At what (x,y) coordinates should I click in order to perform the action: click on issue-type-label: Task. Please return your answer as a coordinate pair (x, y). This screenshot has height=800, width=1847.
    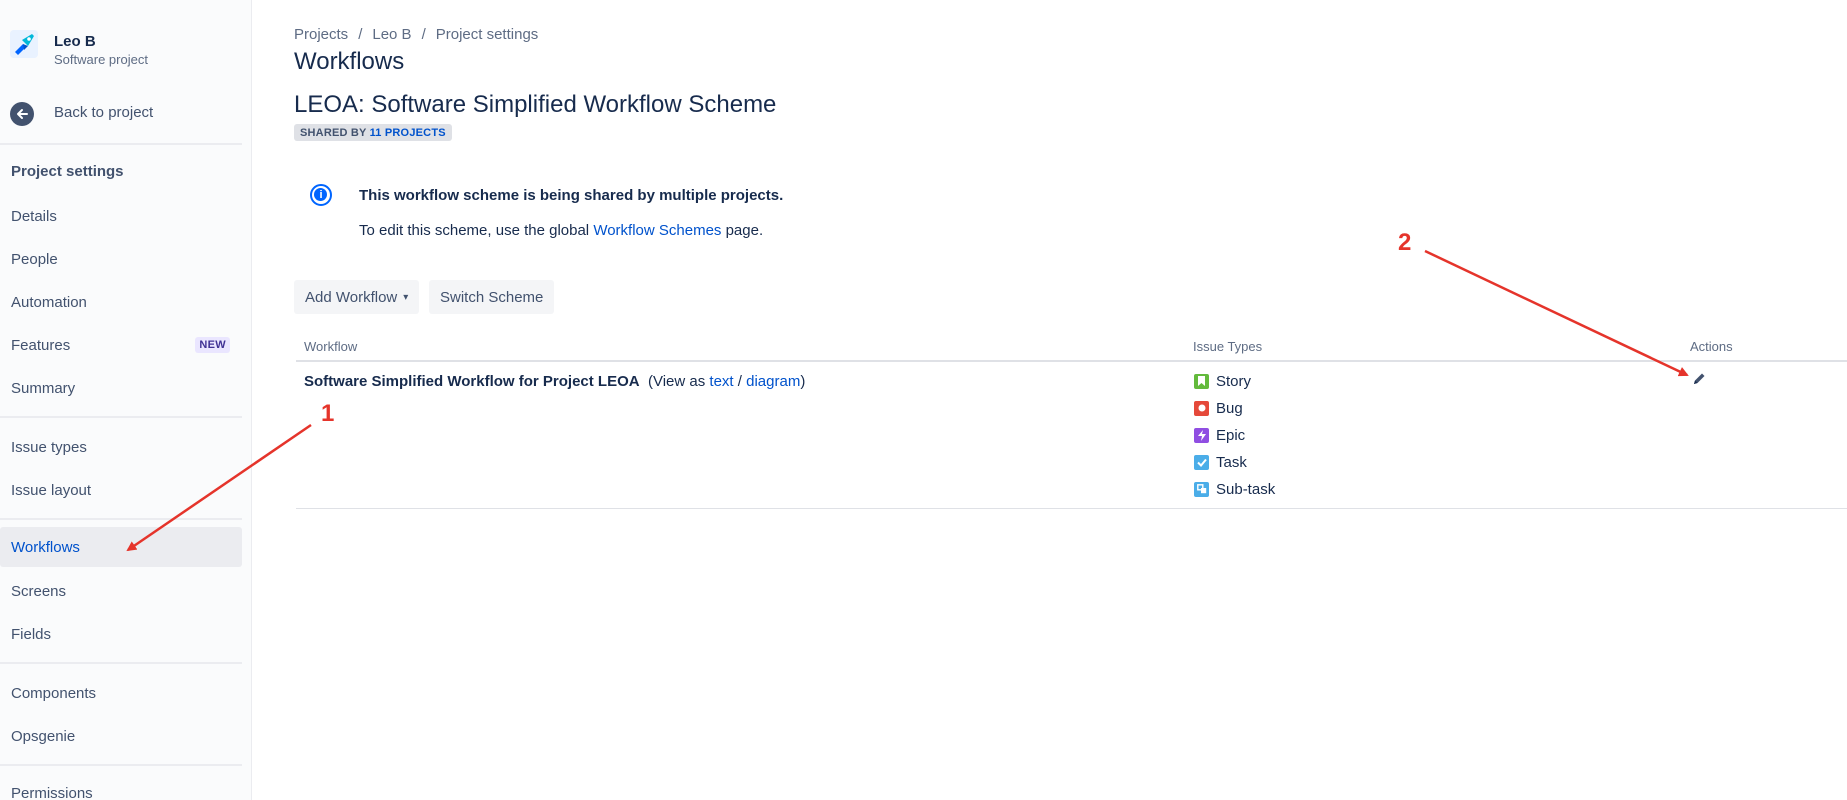
    Looking at the image, I should click on (1231, 462).